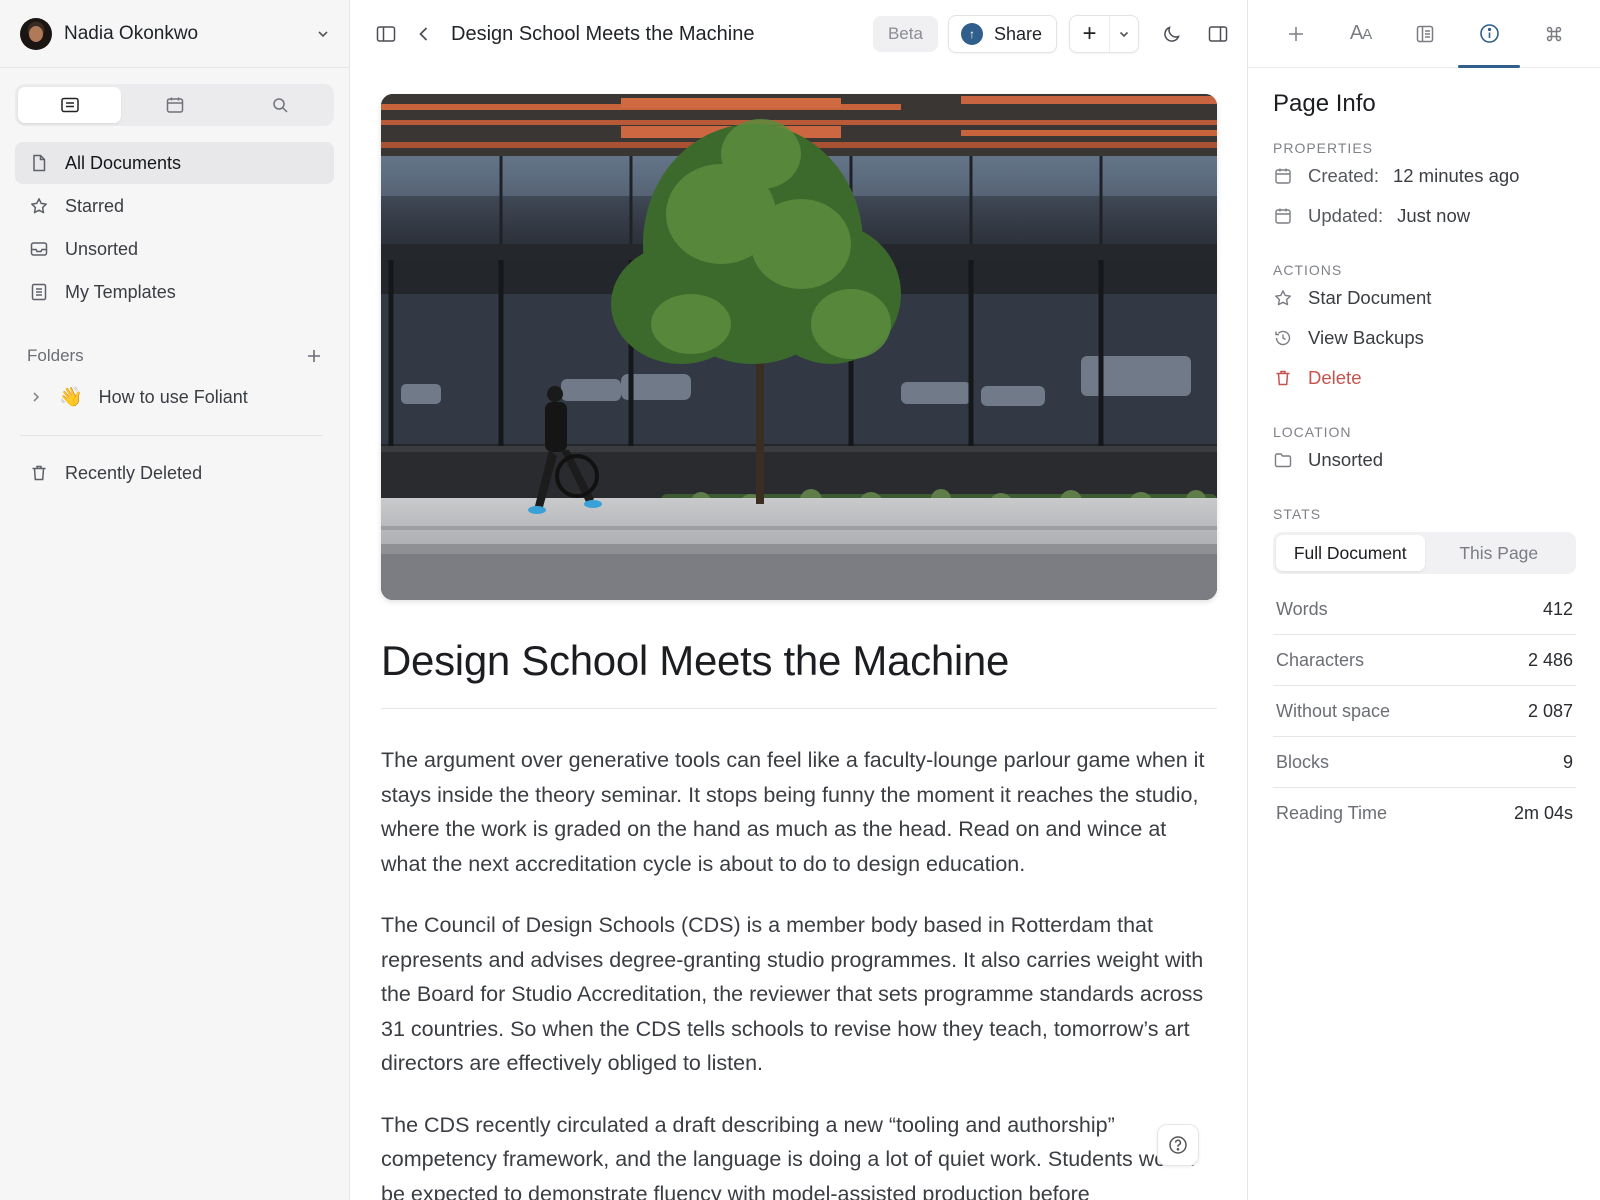 The image size is (1600, 1200). I want to click on account-switcher: Nadia Okonkwo, so click(174, 34).